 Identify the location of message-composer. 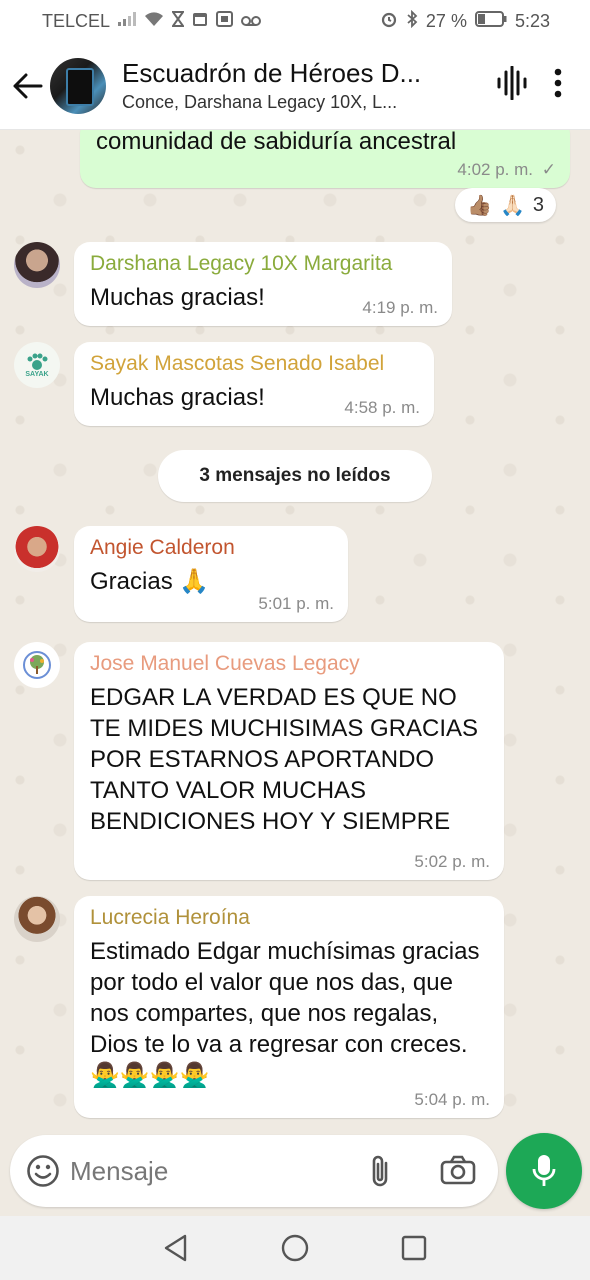
(254, 1171).